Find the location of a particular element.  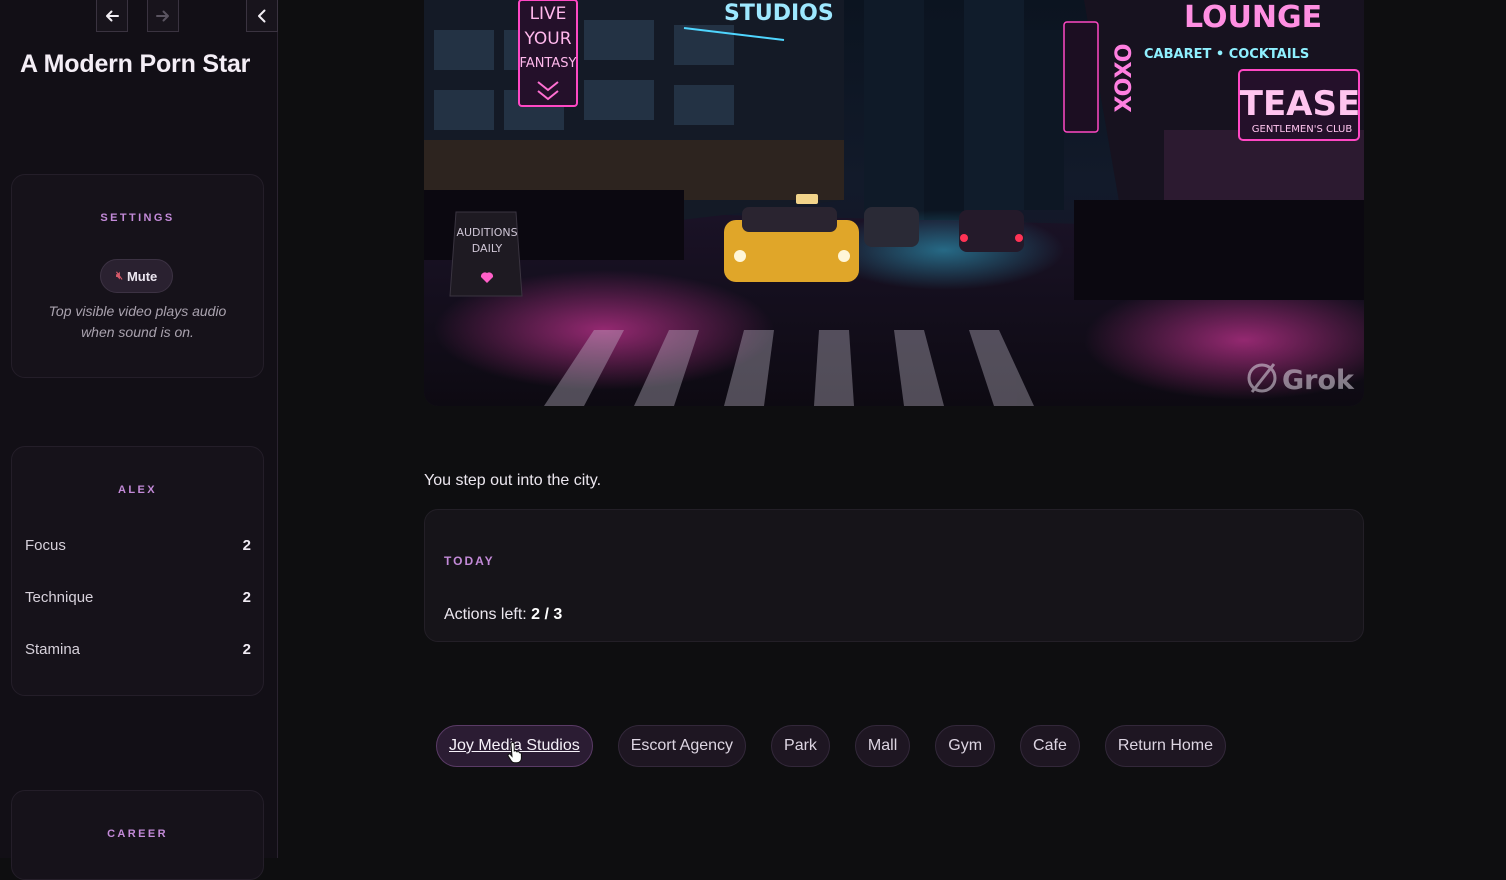

arrow-right-icon is located at coordinates (162, 15).